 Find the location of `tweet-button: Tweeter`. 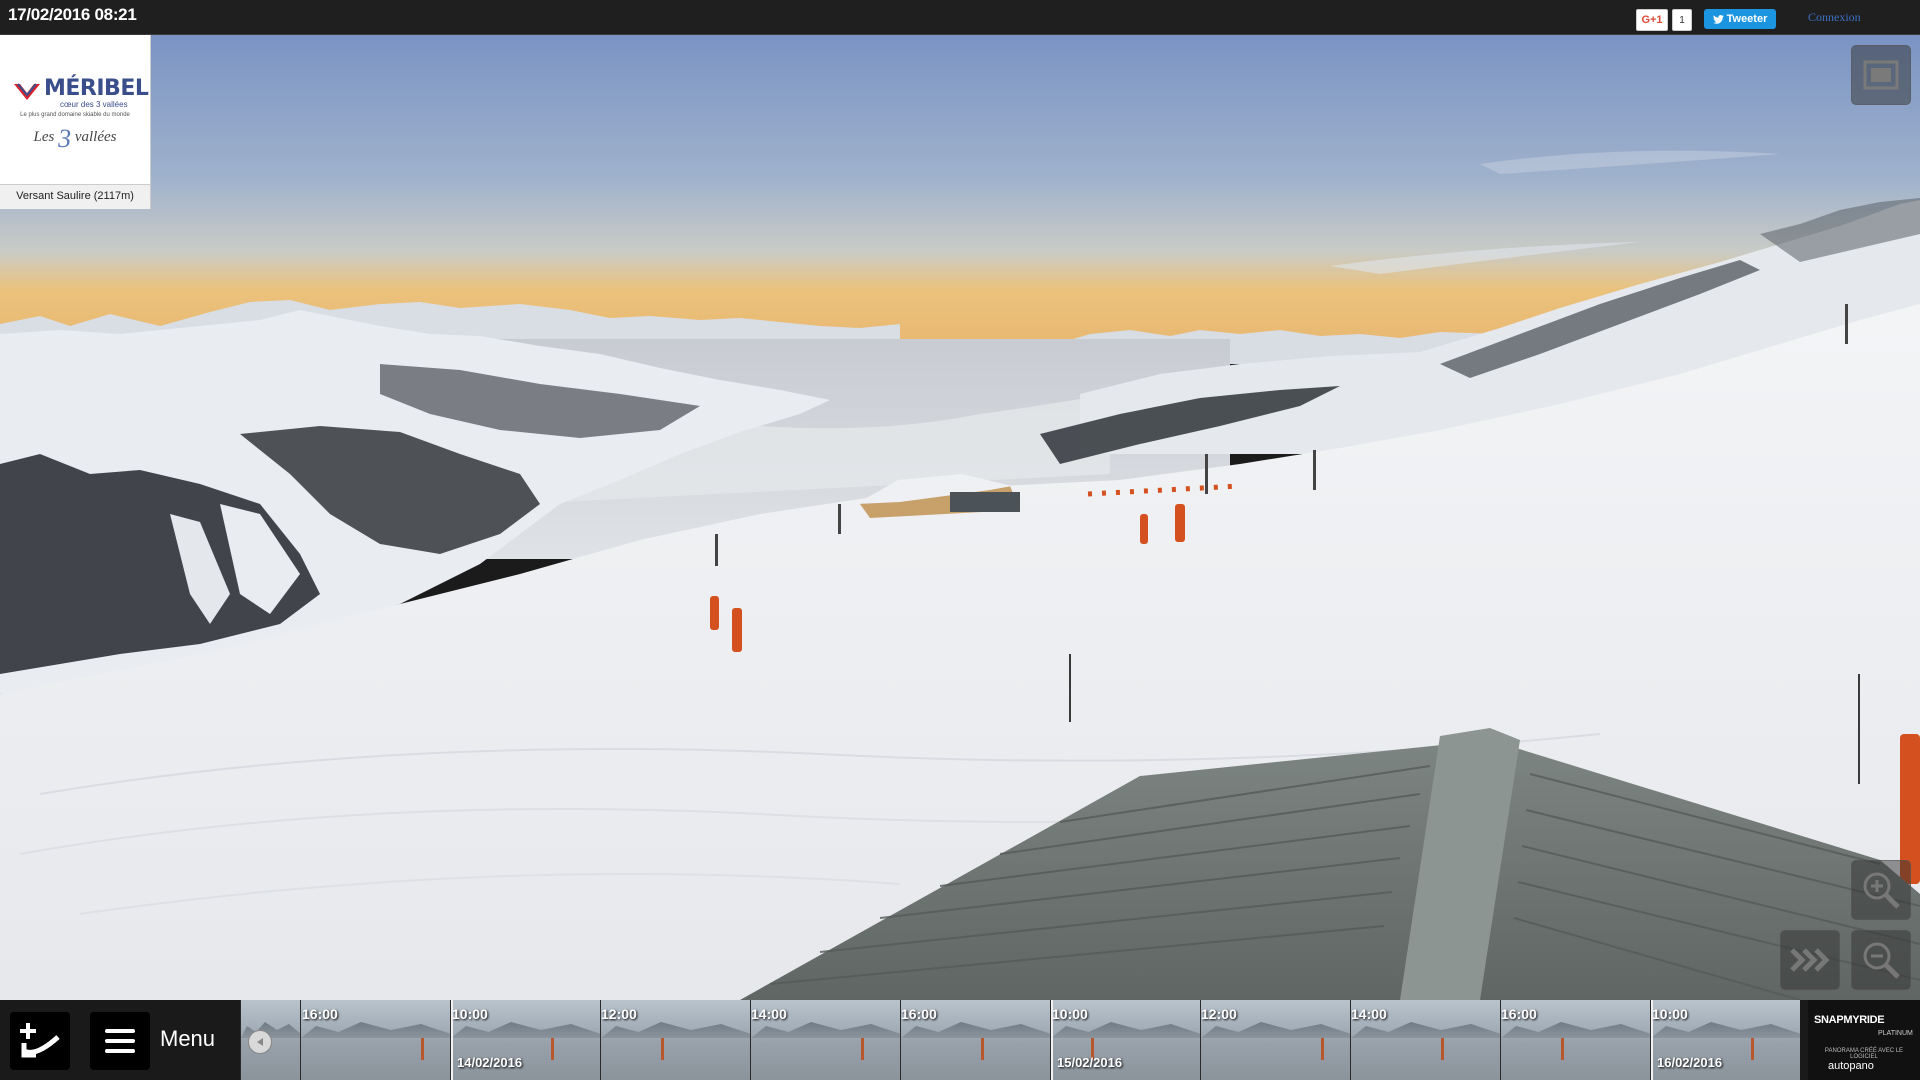

tweet-button: Tweeter is located at coordinates (1740, 19).